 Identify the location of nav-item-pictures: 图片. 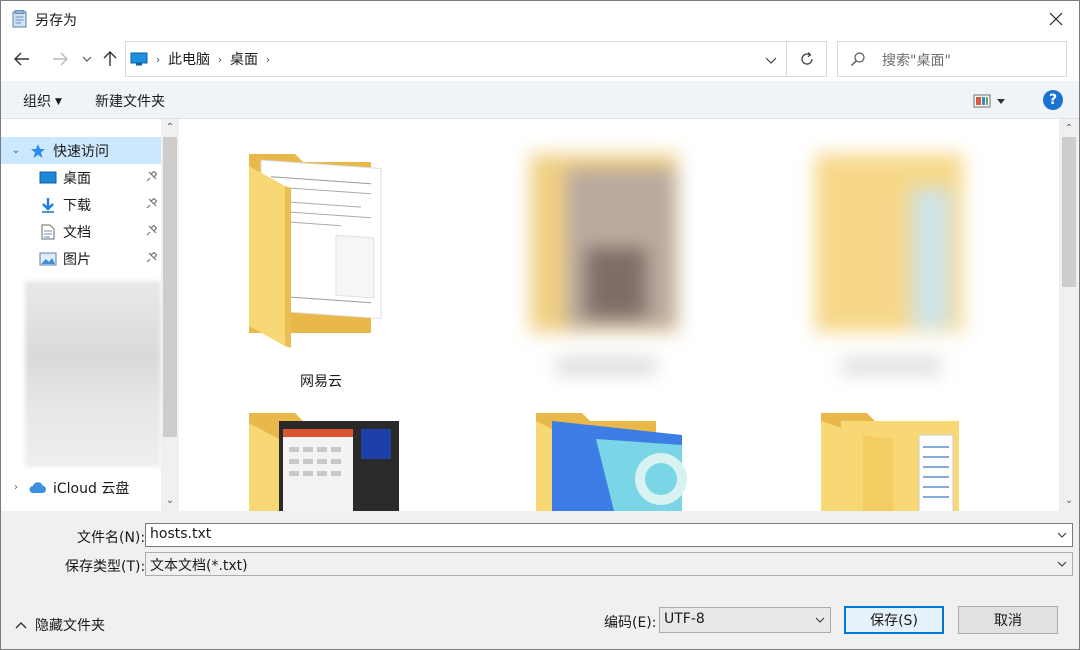
(81, 258).